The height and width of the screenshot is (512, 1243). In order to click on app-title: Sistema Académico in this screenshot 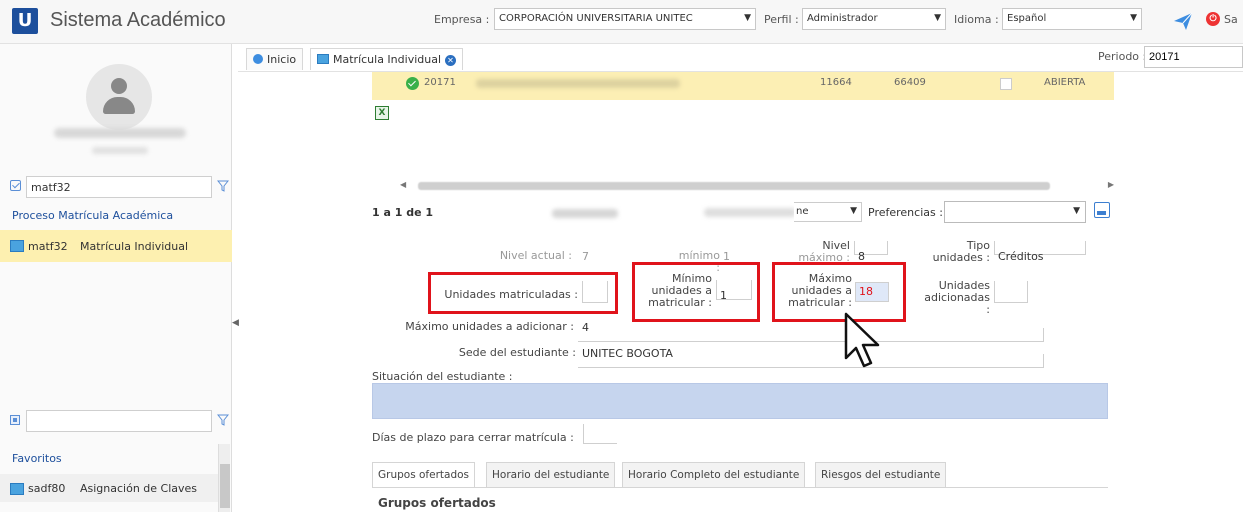, I will do `click(138, 20)`.